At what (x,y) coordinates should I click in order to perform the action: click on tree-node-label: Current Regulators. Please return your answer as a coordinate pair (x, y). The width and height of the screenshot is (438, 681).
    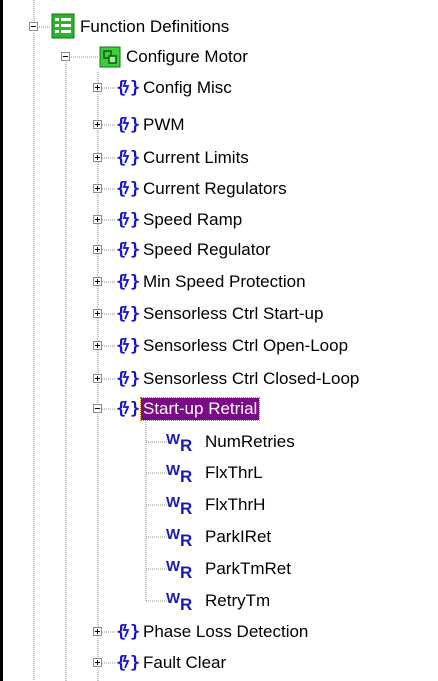
    Looking at the image, I should click on (215, 189).